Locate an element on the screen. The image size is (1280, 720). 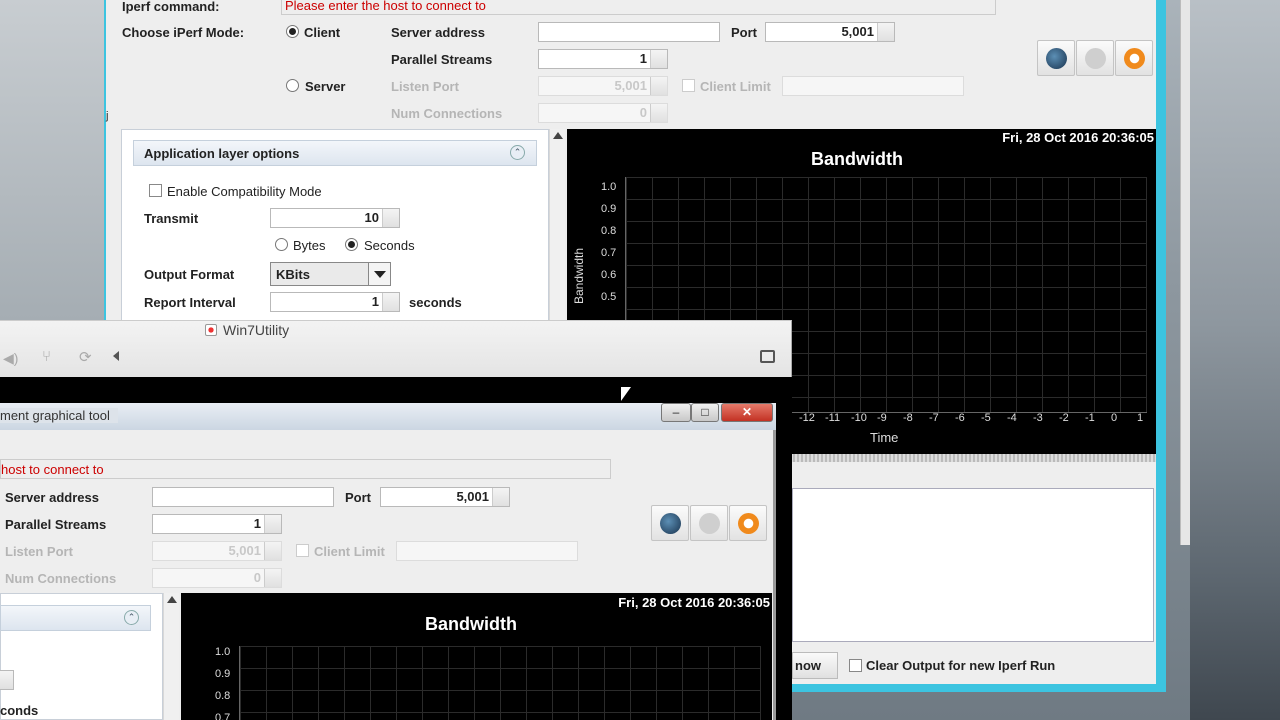
port-spinner: 5,001 is located at coordinates (830, 32).